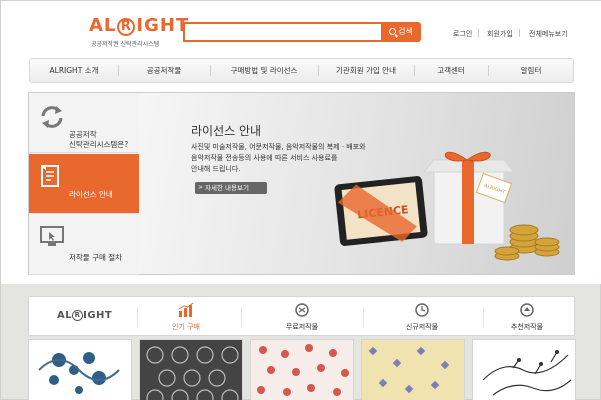  I want to click on nav-item-member-join: 기관회원 가입 안내, so click(366, 70).